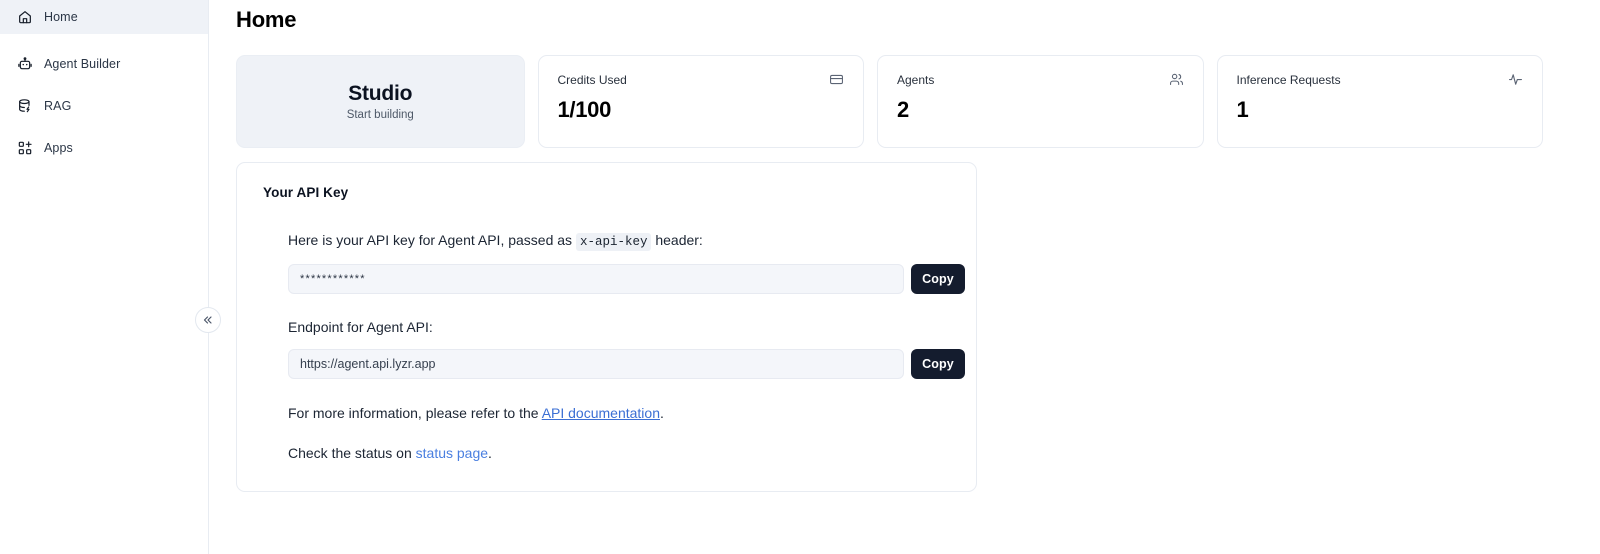 Image resolution: width=1600 pixels, height=554 pixels. I want to click on sidebar-item-agent-builder: Agent Builder, so click(104, 64).